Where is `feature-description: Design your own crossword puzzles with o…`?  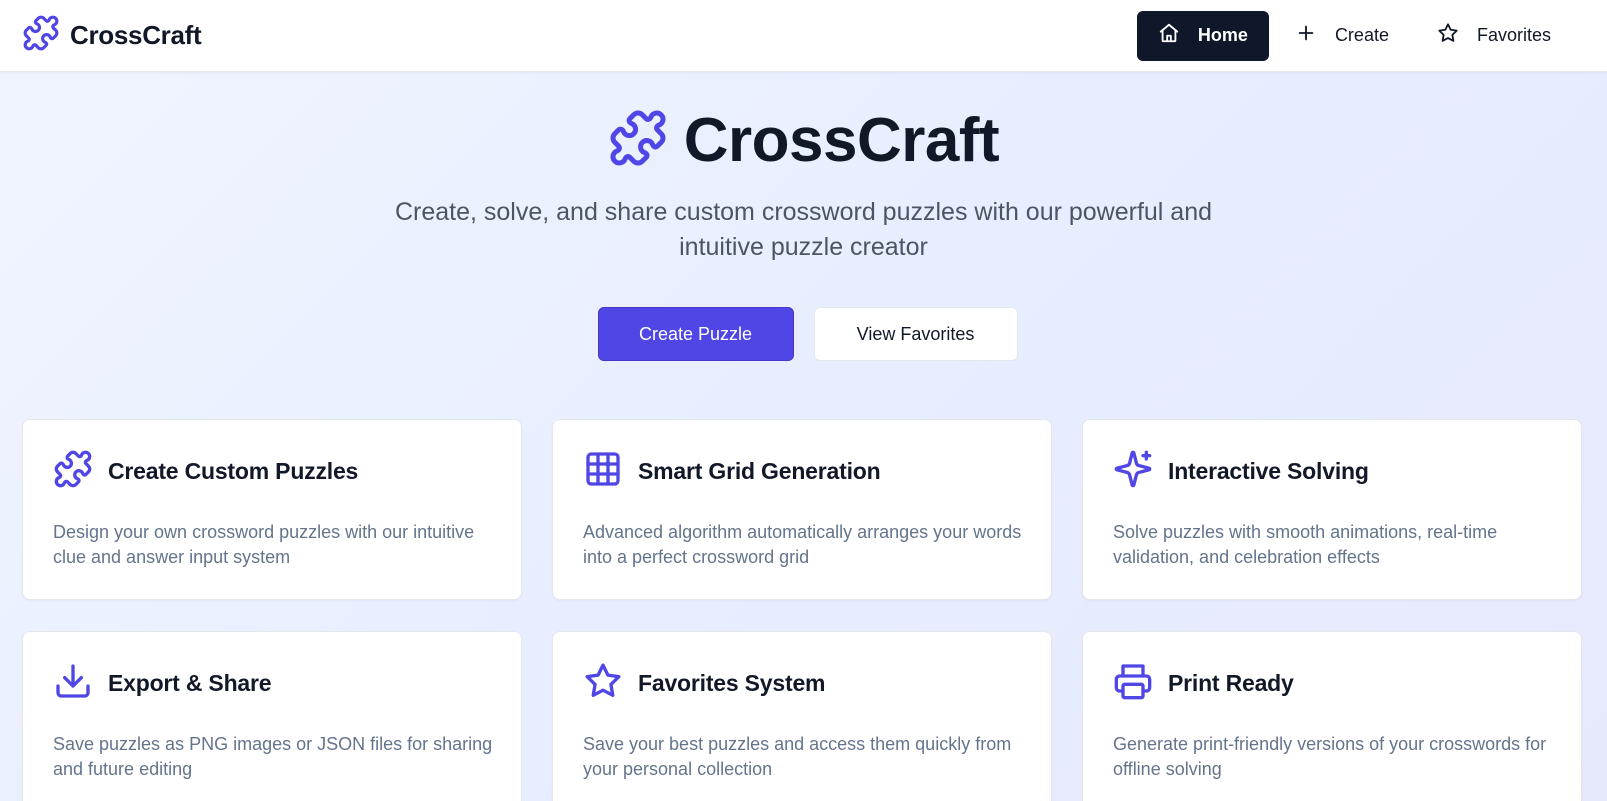
feature-description: Design your own crossword puzzles with o… is located at coordinates (264, 544).